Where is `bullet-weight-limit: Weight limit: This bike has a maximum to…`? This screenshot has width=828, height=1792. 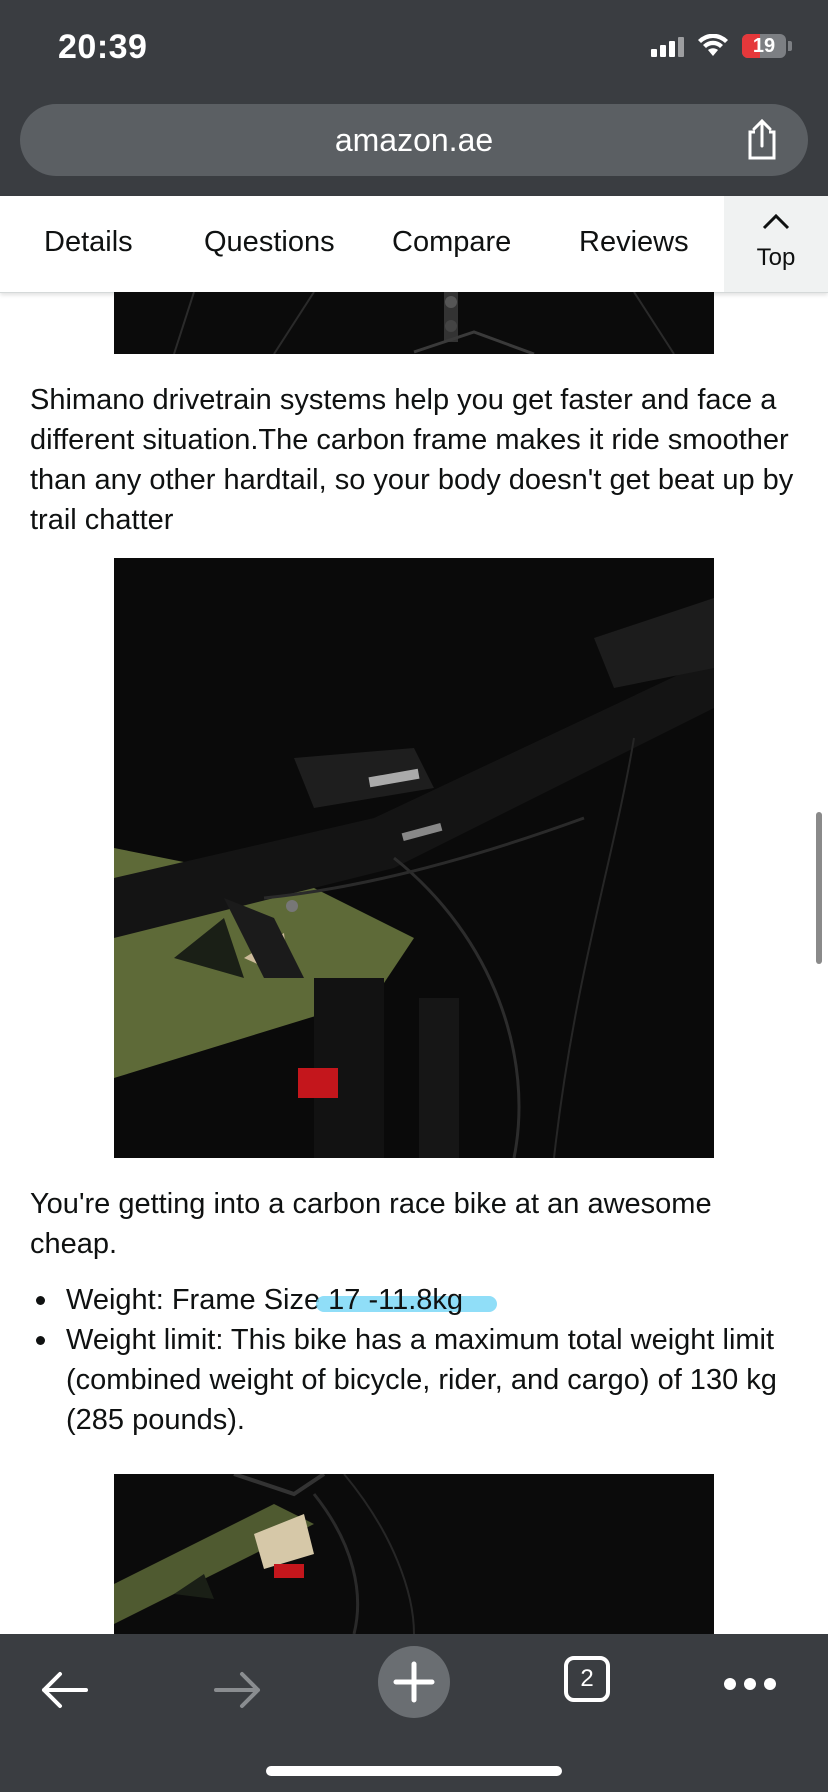 bullet-weight-limit: Weight limit: This bike has a maximum to… is located at coordinates (421, 1380).